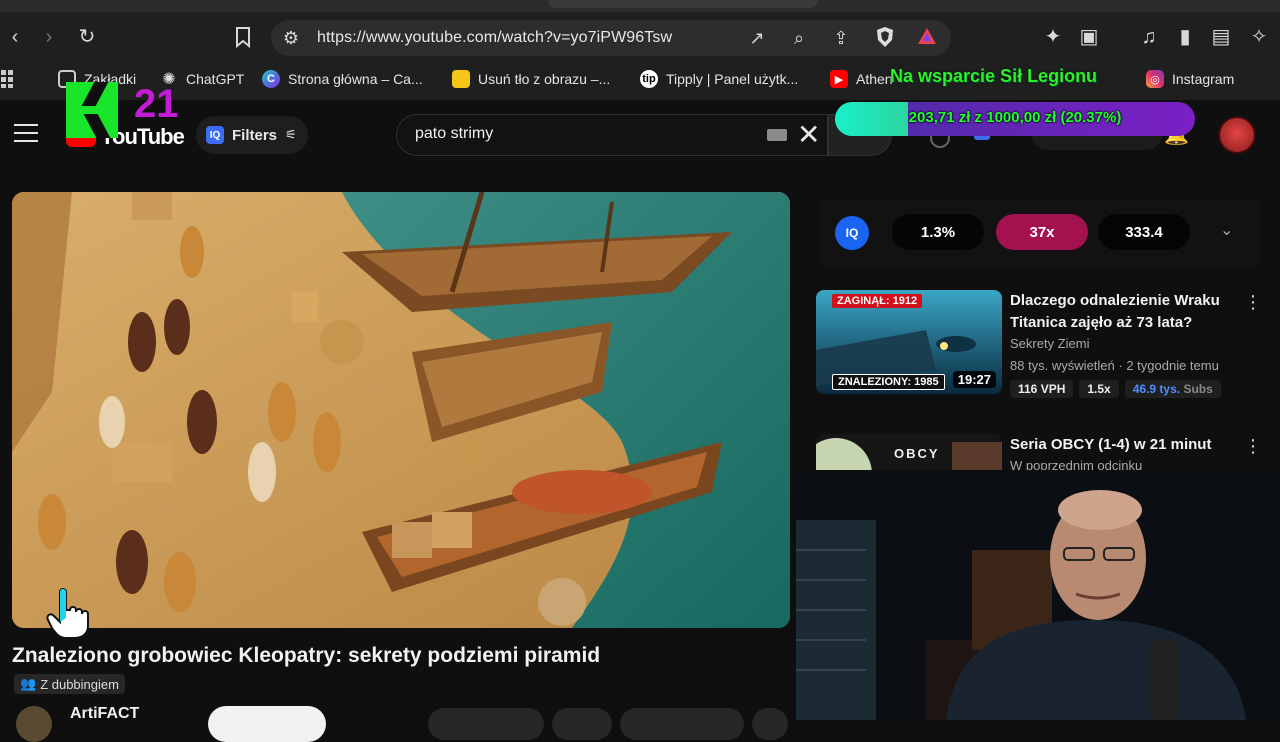 The height and width of the screenshot is (742, 1280). Describe the element at coordinates (874, 79) in the screenshot. I see `bookmark-label: Athen` at that location.